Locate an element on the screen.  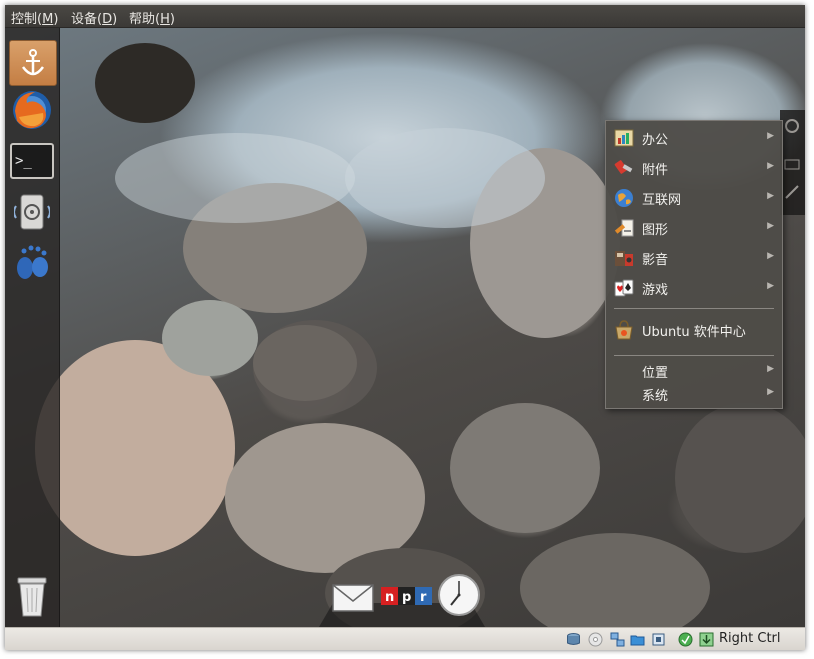
gnome-foot-icon is located at coordinates (32, 262).